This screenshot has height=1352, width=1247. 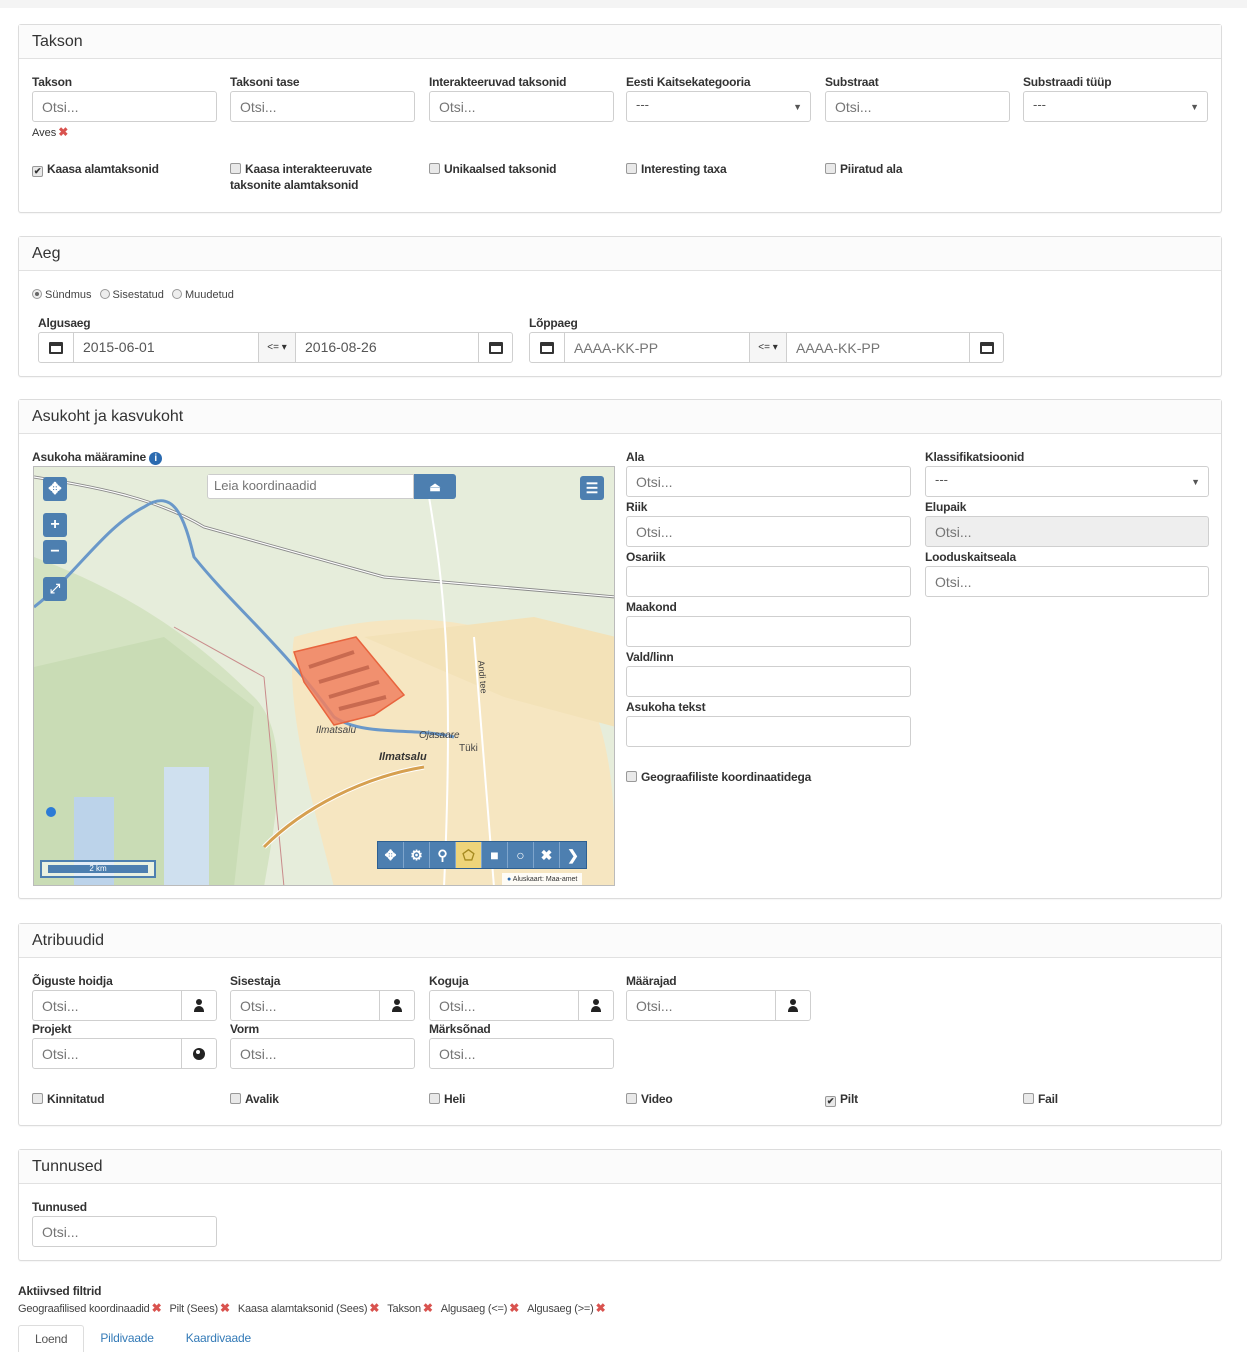 What do you see at coordinates (244, 1029) in the screenshot?
I see `form-label: Vorm` at bounding box center [244, 1029].